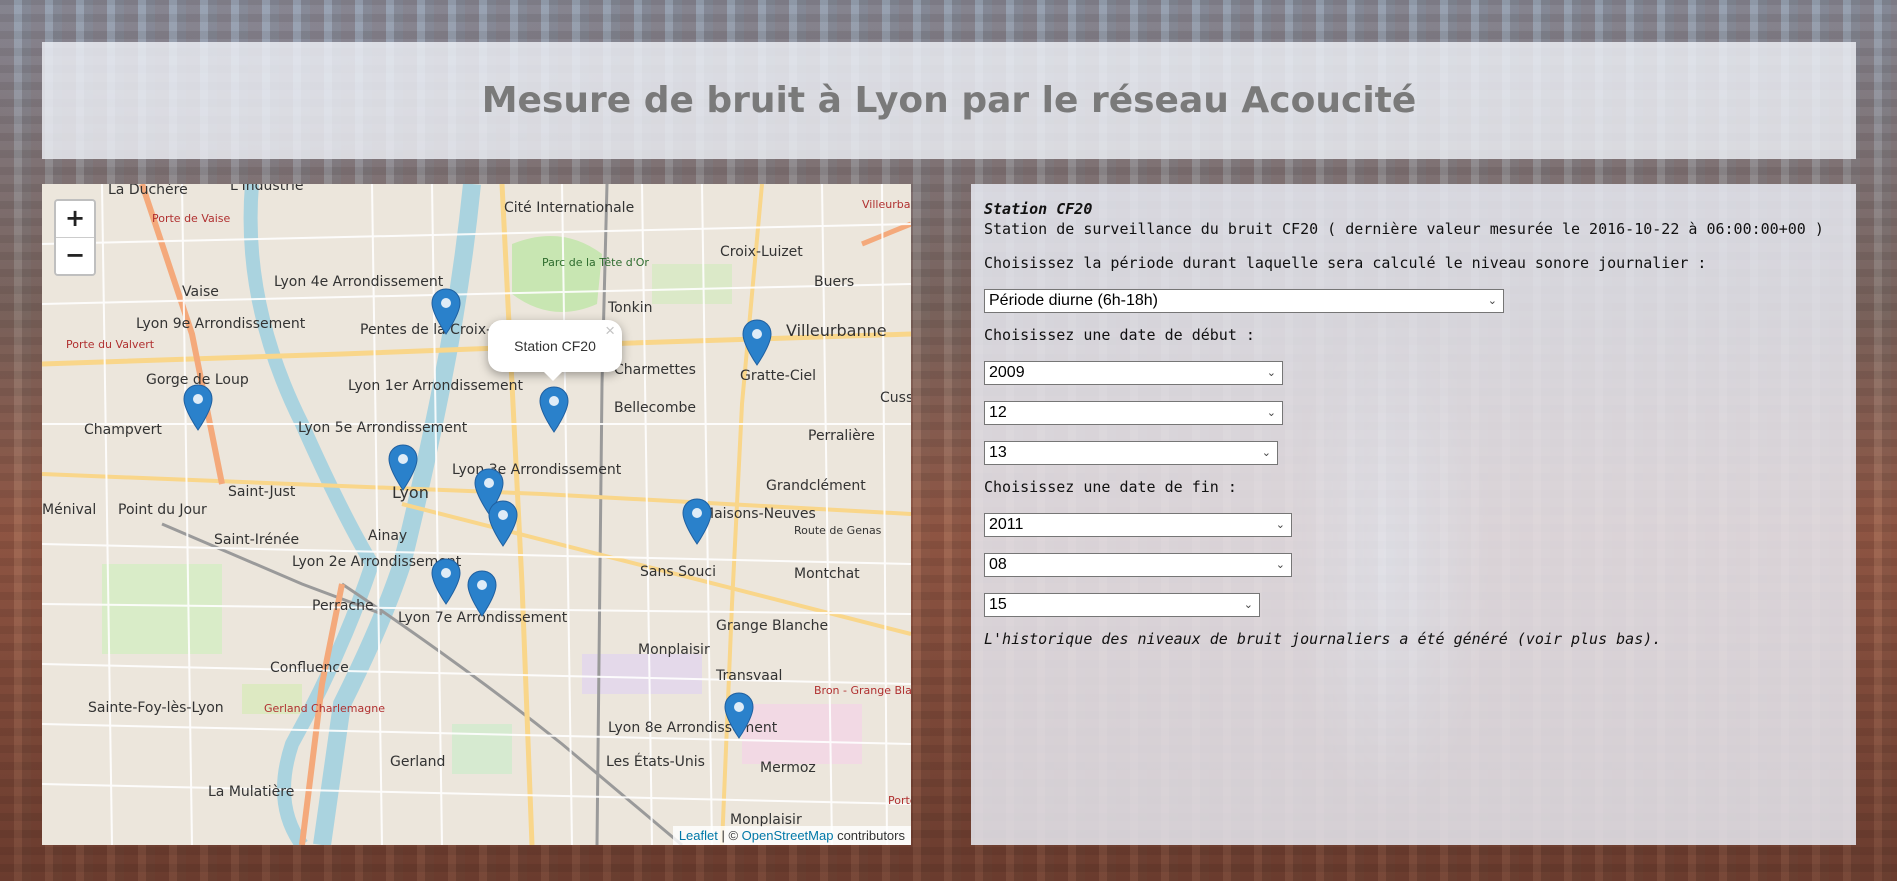  I want to click on start-year-value: 2009, so click(1007, 372).